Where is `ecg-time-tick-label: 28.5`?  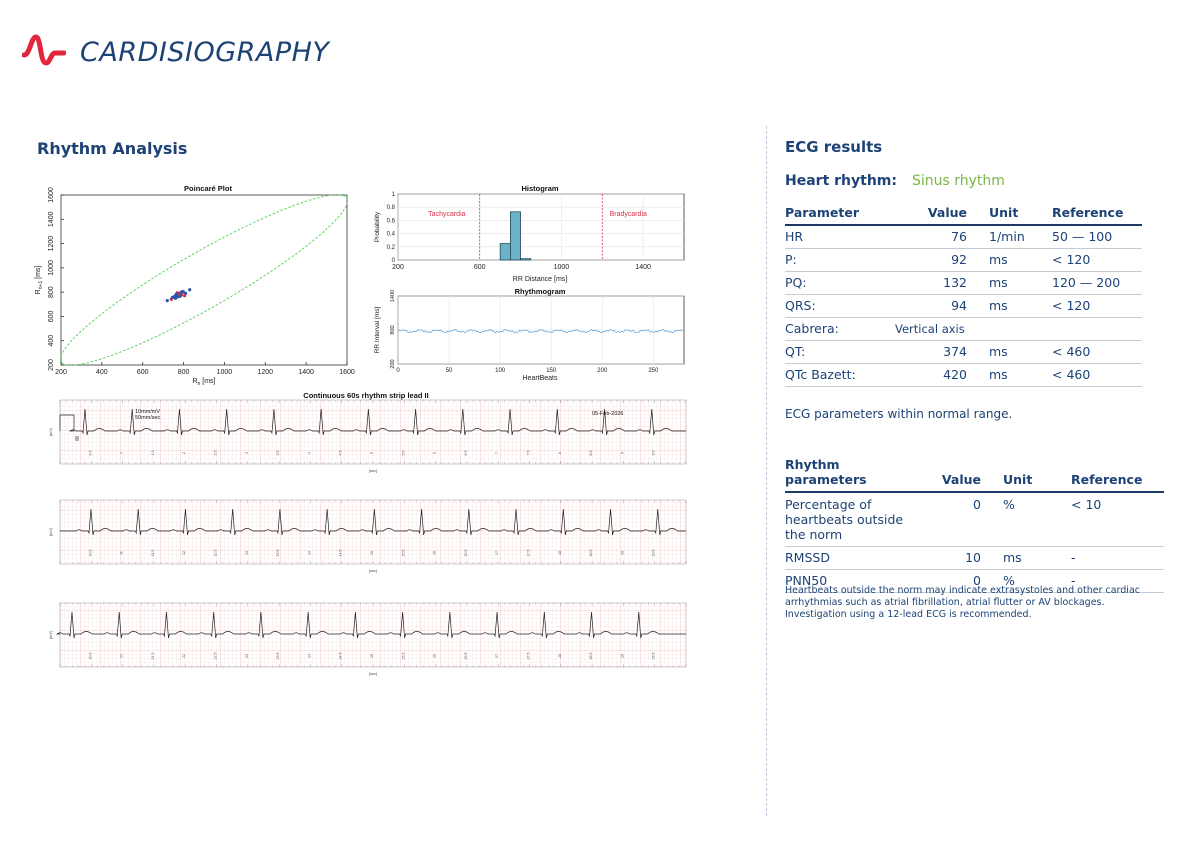 ecg-time-tick-label: 28.5 is located at coordinates (591, 656).